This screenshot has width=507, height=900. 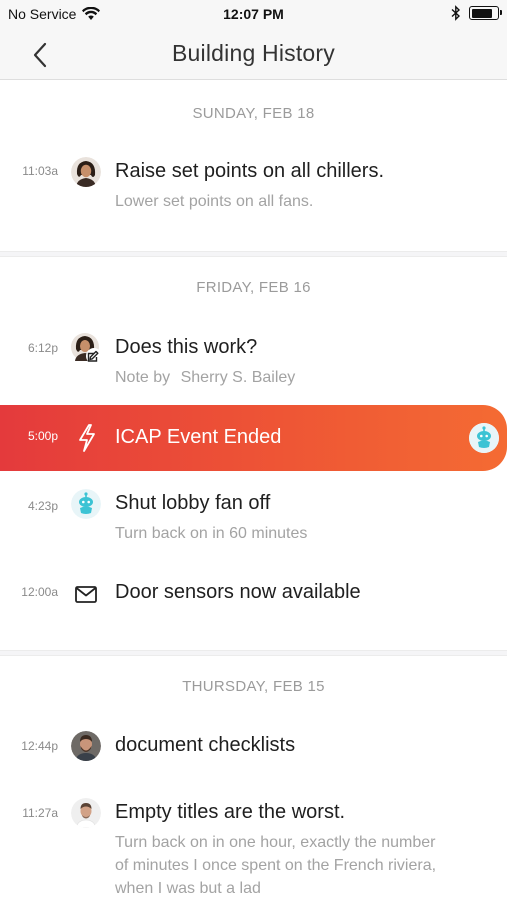 What do you see at coordinates (238, 592) in the screenshot?
I see `entry-title: Door sensors now available` at bounding box center [238, 592].